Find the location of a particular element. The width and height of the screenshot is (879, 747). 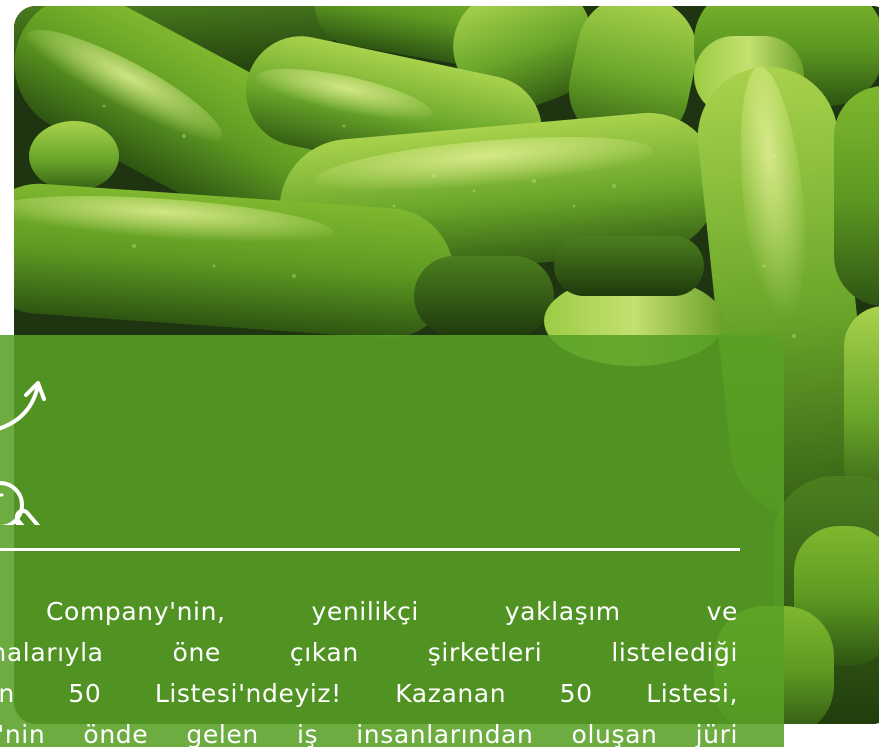

growth-search-icon is located at coordinates (35, 462).